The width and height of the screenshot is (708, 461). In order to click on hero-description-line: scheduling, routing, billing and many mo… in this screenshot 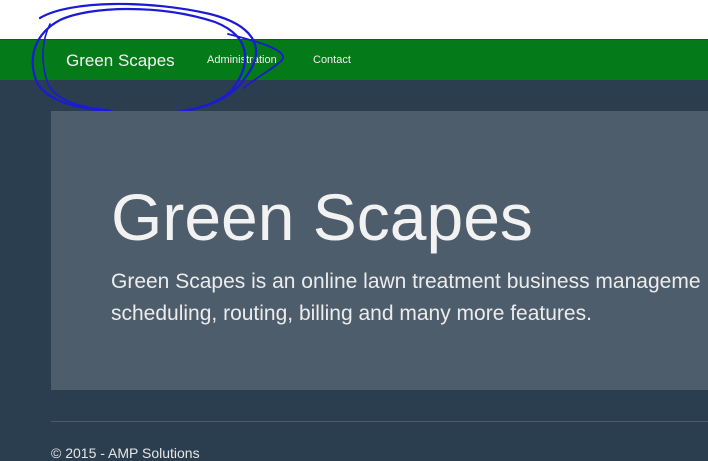, I will do `click(351, 313)`.